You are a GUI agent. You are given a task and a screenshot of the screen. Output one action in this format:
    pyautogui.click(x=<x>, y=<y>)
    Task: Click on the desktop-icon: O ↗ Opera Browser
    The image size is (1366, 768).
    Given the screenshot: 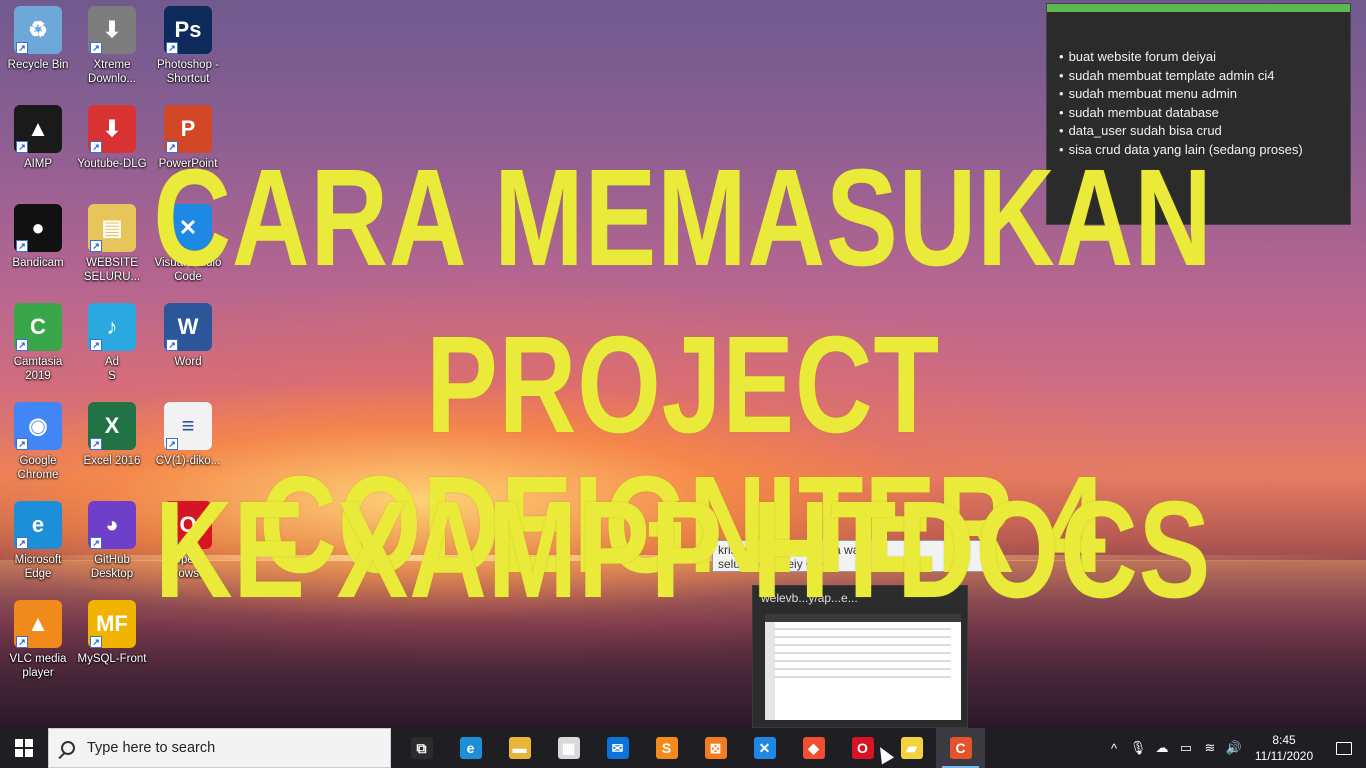 What is the action you would take?
    pyautogui.click(x=188, y=543)
    